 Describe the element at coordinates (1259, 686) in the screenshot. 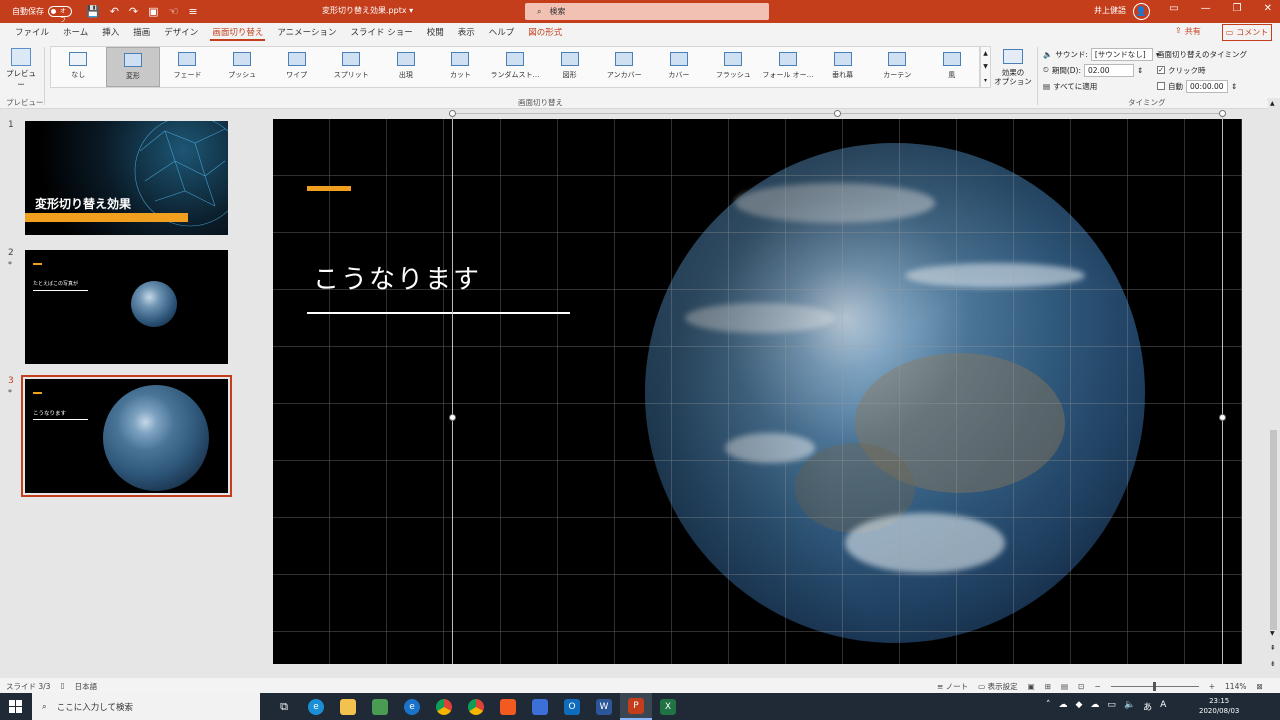

I see `fit-to-window-icon: ⊠` at that location.